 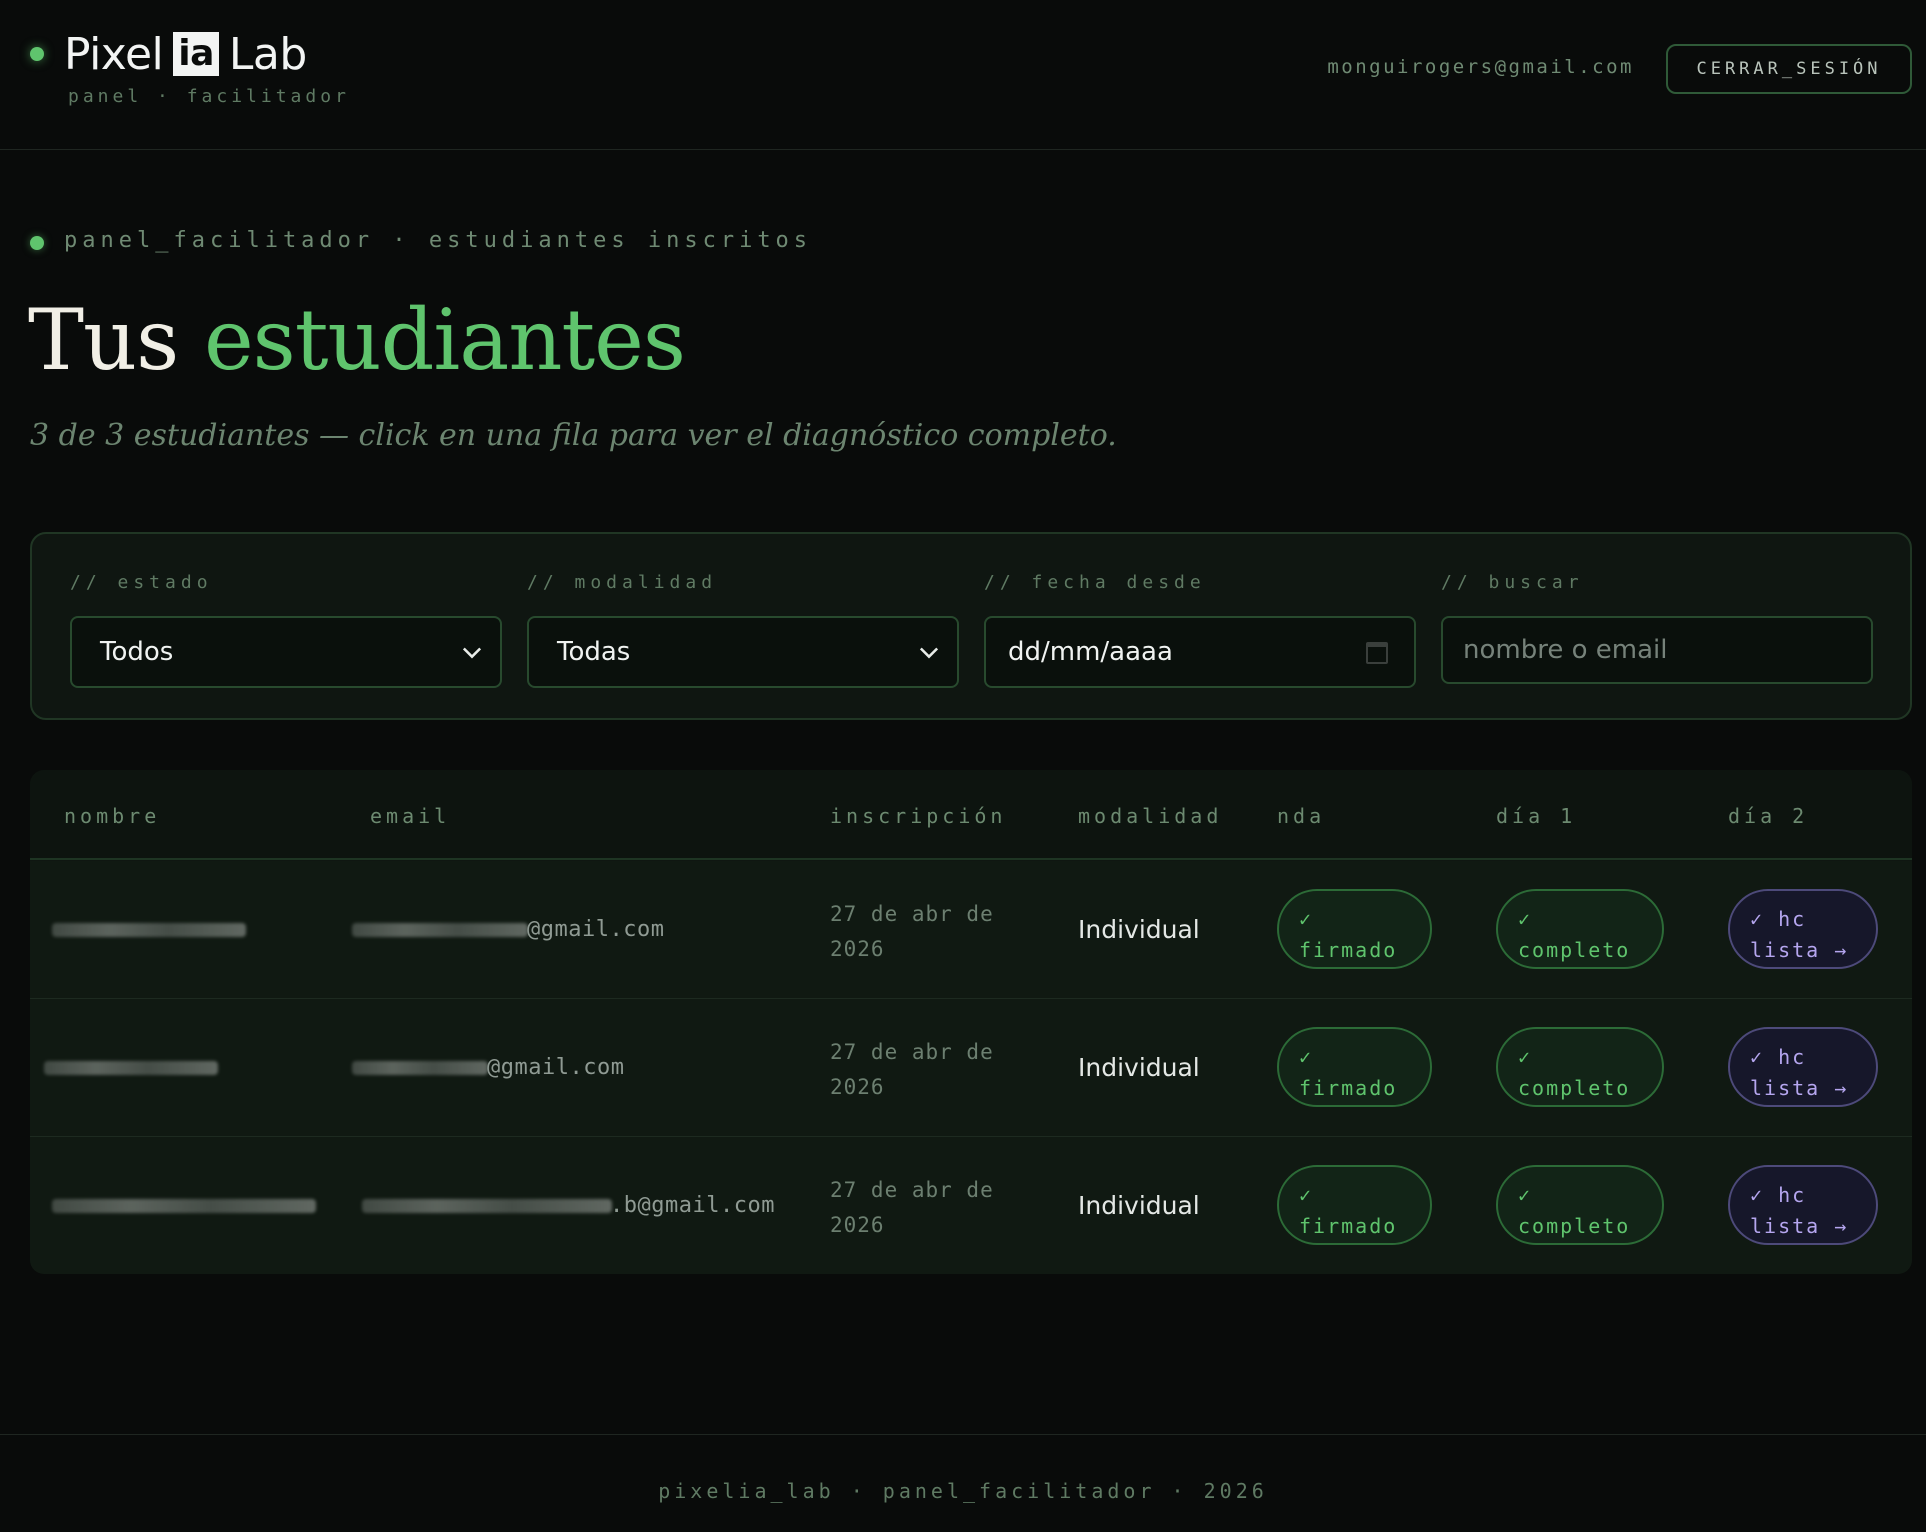 What do you see at coordinates (1480, 67) in the screenshot?
I see `user-email: monguirogers@gmail.com` at bounding box center [1480, 67].